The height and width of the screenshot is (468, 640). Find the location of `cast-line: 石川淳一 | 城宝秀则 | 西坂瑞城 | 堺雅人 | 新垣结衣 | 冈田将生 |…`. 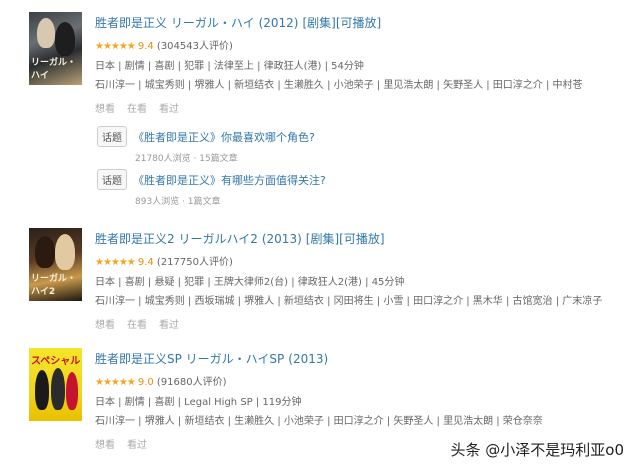

cast-line: 石川淳一 | 城宝秀则 | 西坂瑞城 | 堺雅人 | 新垣结衣 | 冈田将生 |… is located at coordinates (349, 301).